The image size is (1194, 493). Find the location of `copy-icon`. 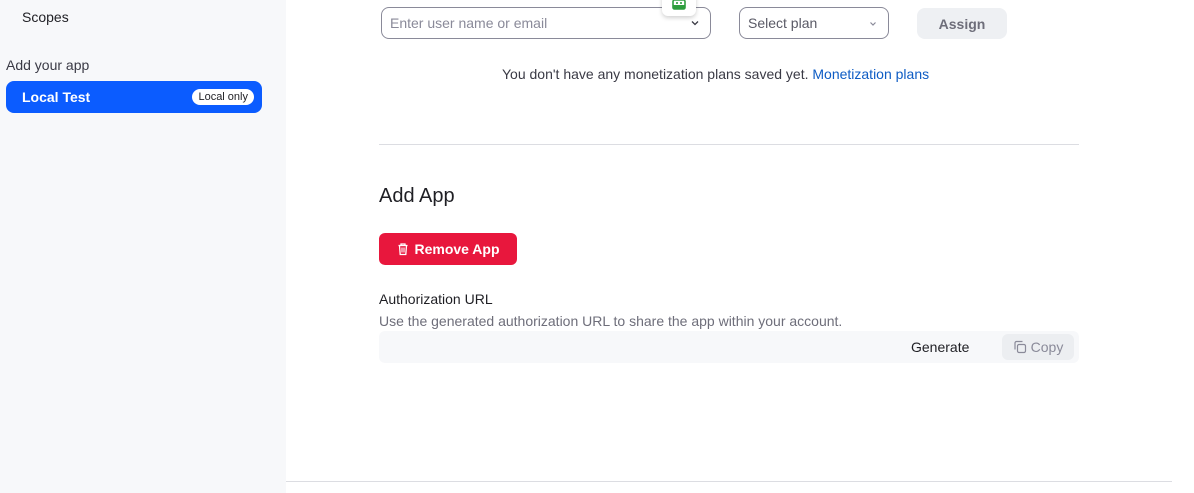

copy-icon is located at coordinates (1020, 347).